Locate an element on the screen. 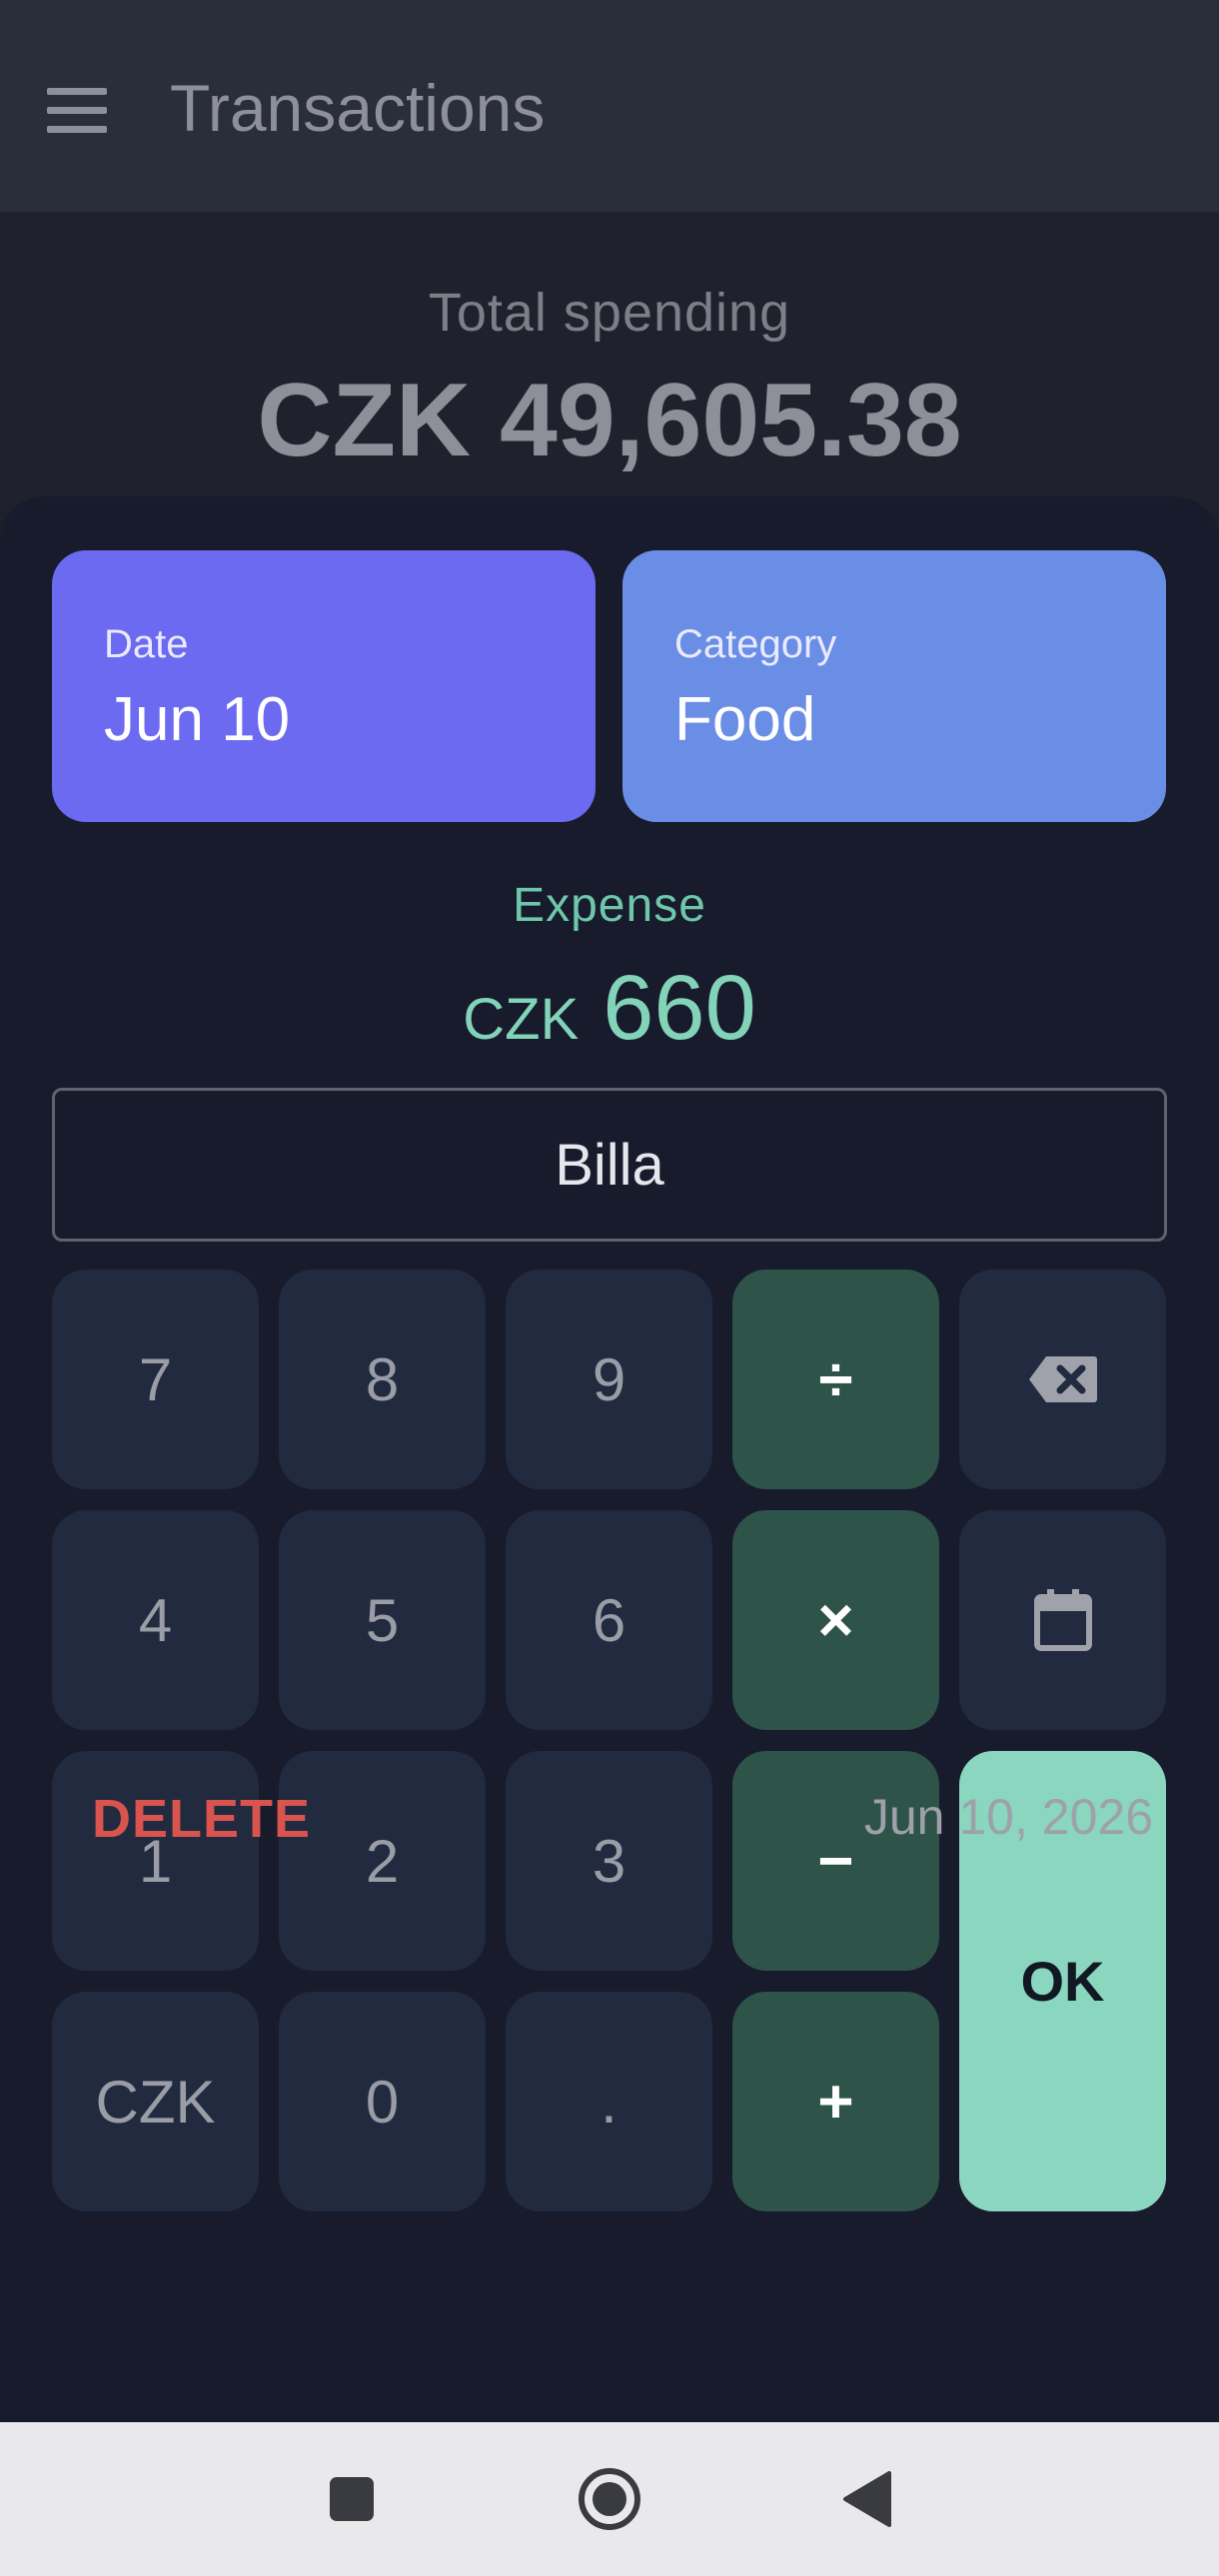  amount-currency: CZK is located at coordinates (521, 1020).